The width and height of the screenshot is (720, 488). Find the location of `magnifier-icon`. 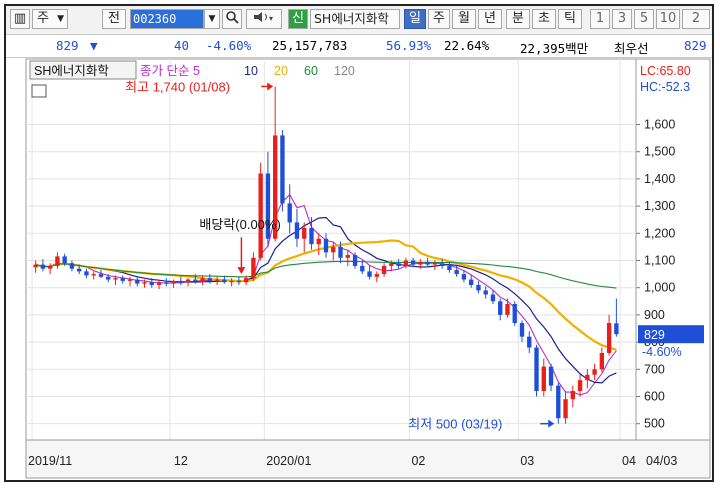

magnifier-icon is located at coordinates (232, 19).